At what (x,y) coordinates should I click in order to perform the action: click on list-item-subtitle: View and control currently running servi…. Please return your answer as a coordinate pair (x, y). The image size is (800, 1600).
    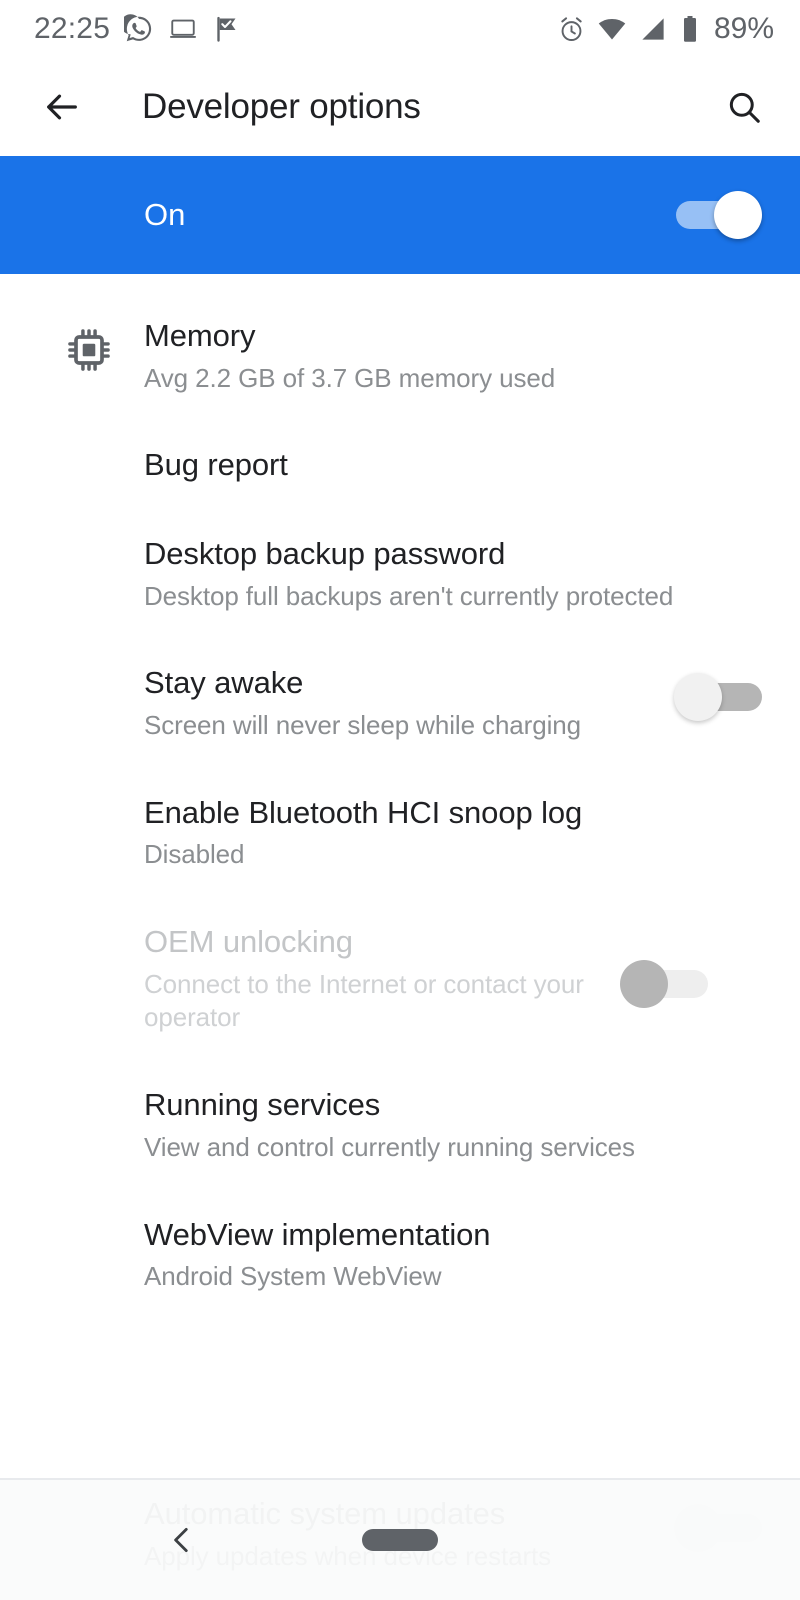
    Looking at the image, I should click on (389, 1146).